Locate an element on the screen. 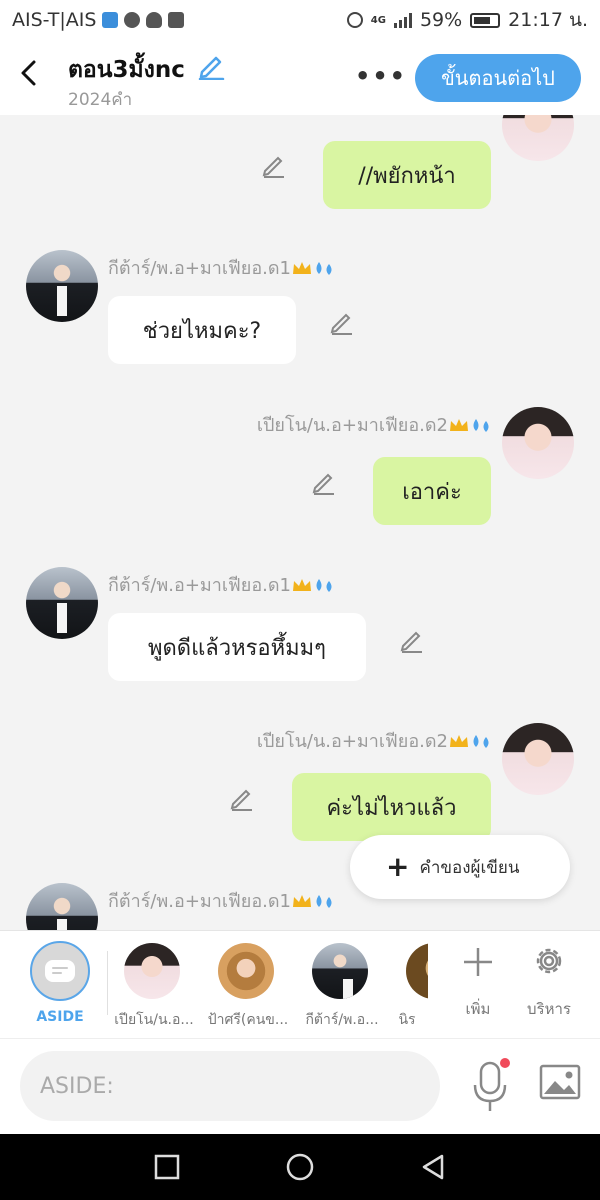  clock: 21:17 น. is located at coordinates (548, 20).